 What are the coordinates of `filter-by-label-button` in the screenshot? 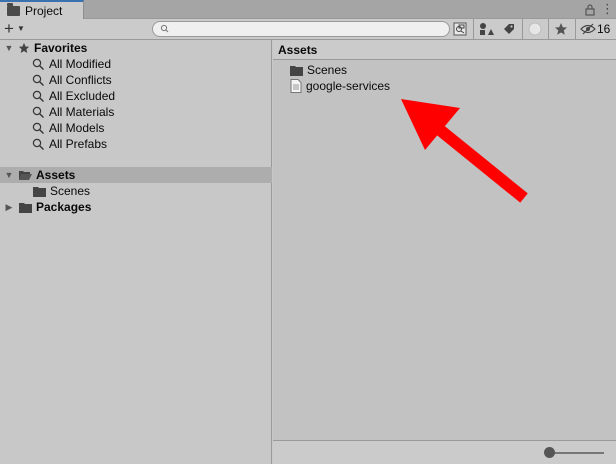 It's located at (509, 29).